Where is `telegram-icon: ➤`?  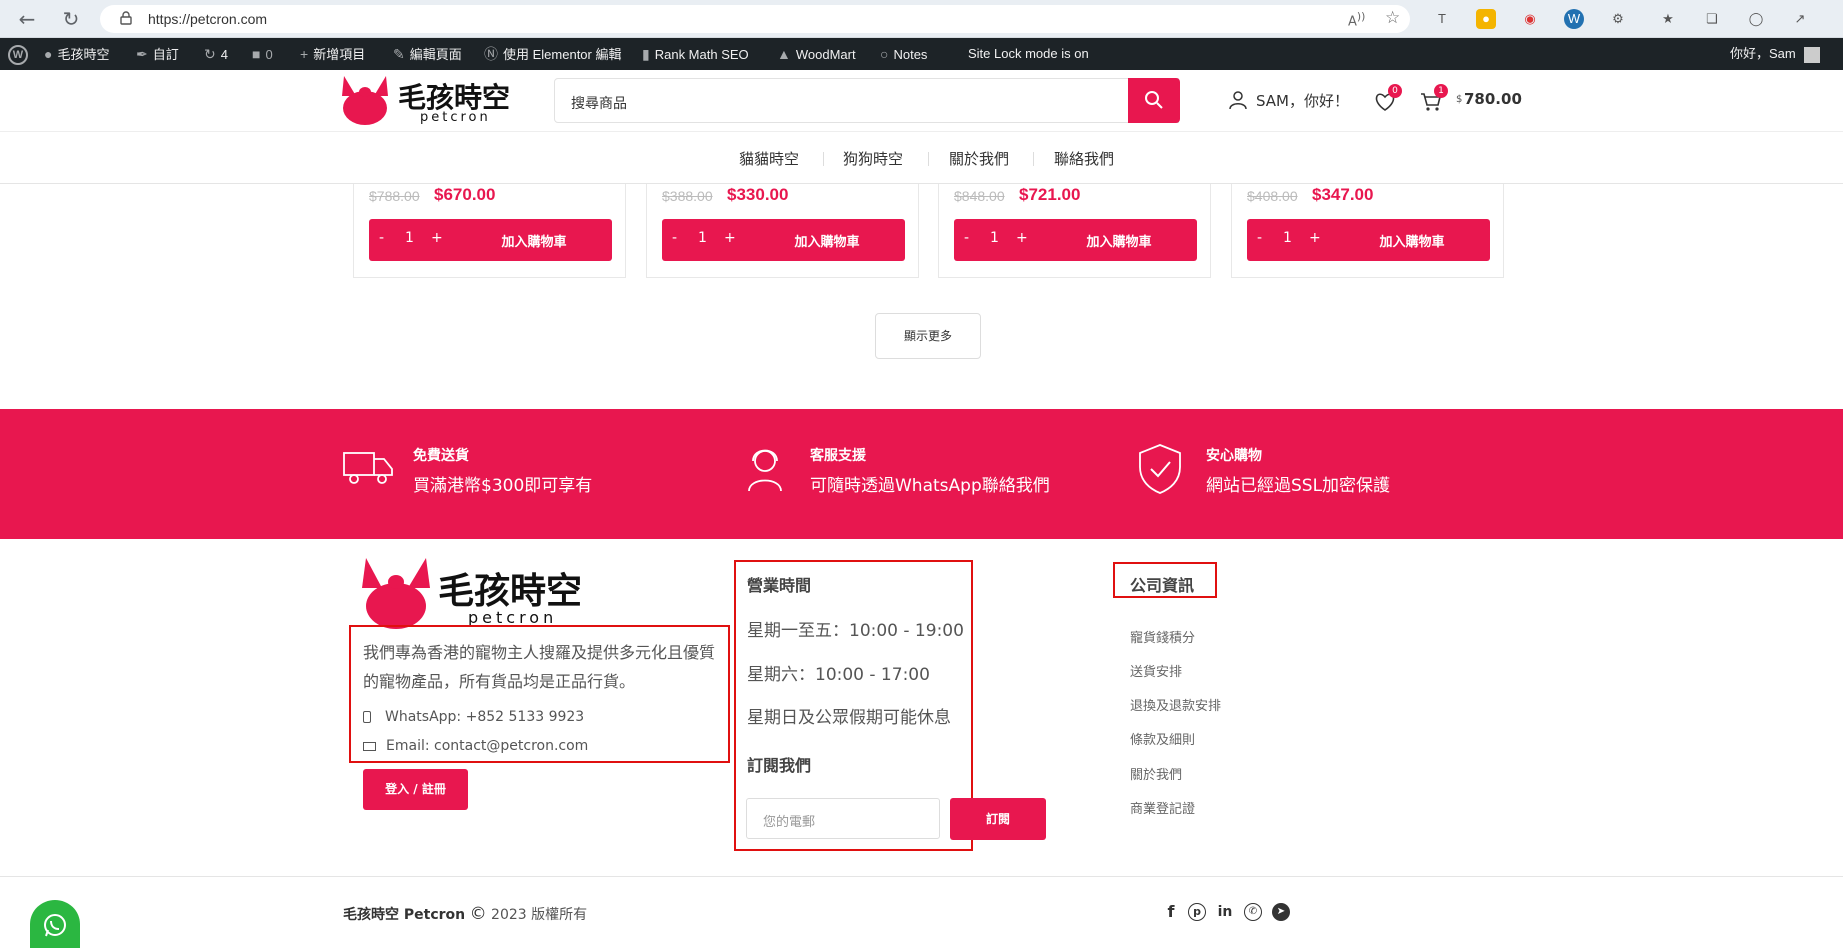 telegram-icon: ➤ is located at coordinates (1281, 912).